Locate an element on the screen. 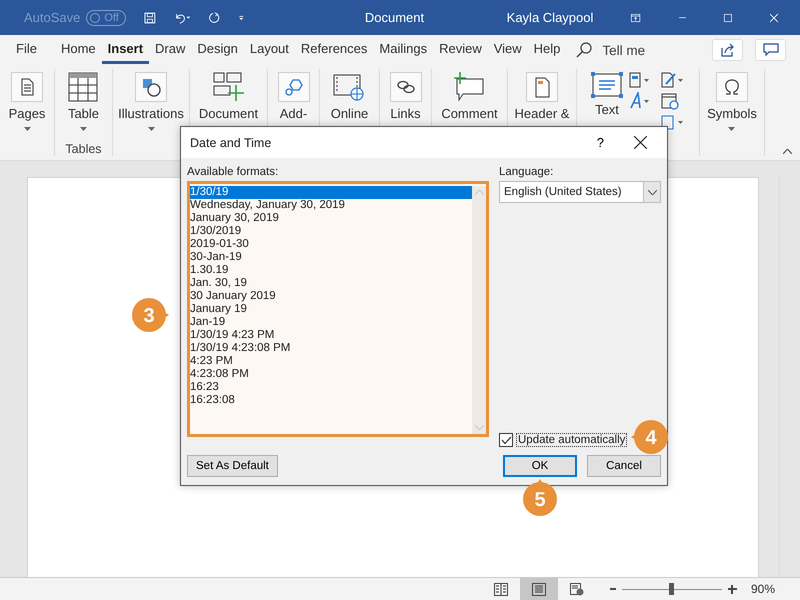 The height and width of the screenshot is (600, 800). collapse-ribbon-icon is located at coordinates (787, 151).